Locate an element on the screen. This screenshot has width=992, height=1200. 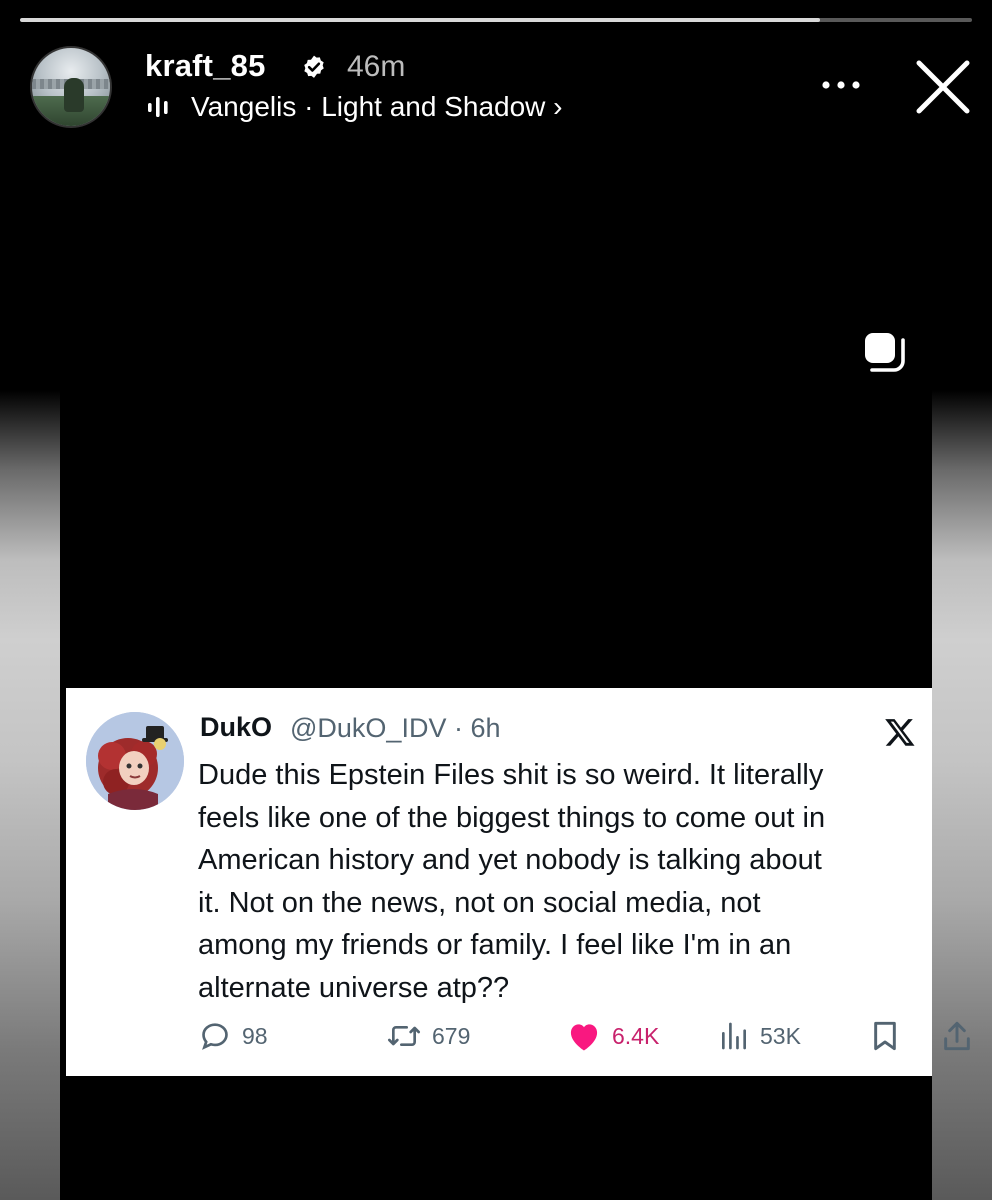
like-button: 6.4K is located at coordinates (612, 1036).